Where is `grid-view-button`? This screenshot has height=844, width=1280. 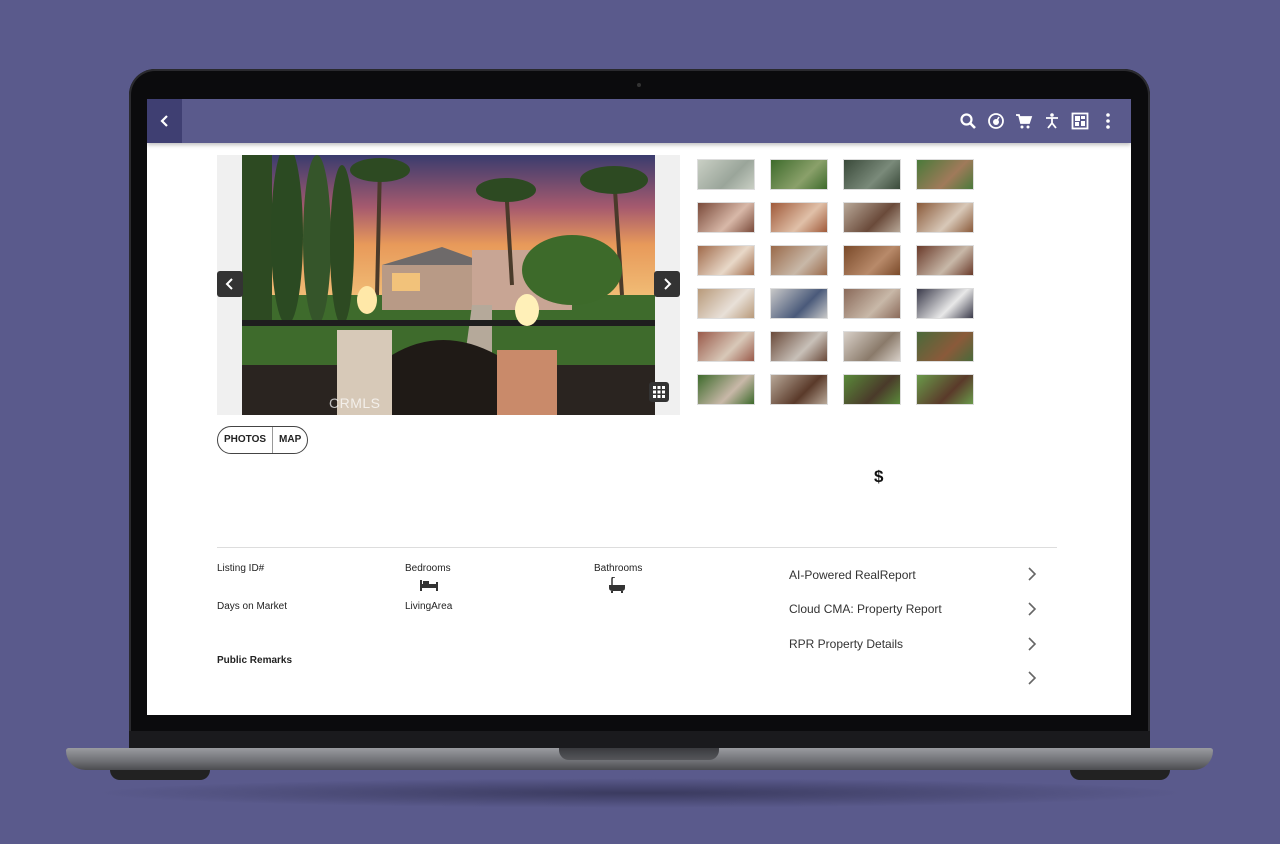
grid-view-button is located at coordinates (659, 392).